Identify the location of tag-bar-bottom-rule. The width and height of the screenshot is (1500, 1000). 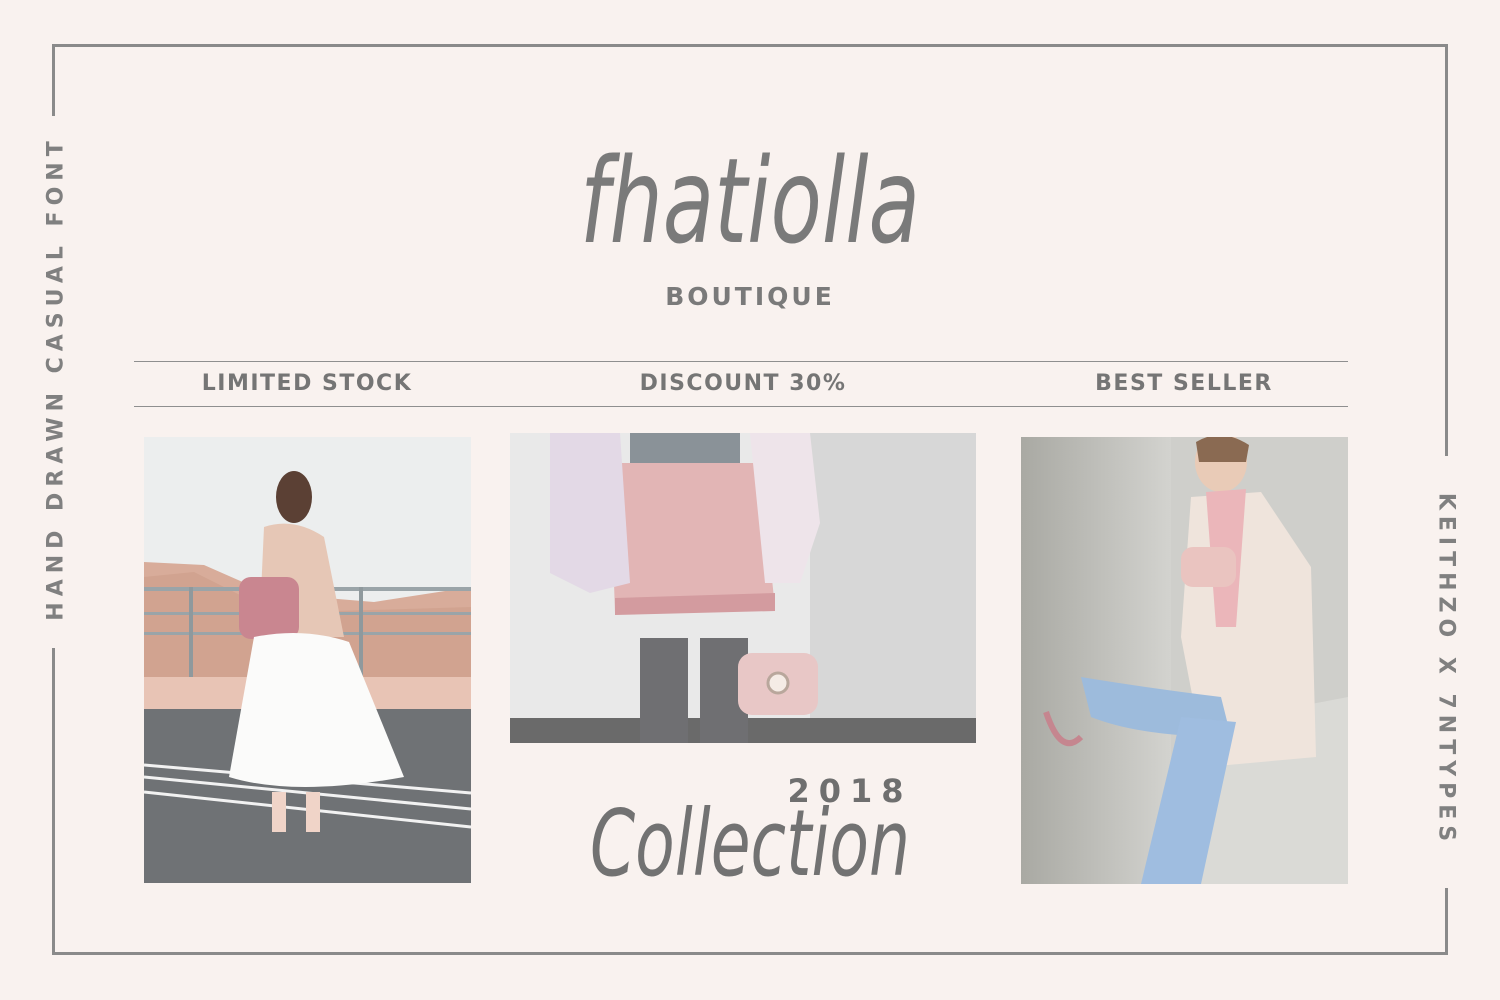
(741, 406).